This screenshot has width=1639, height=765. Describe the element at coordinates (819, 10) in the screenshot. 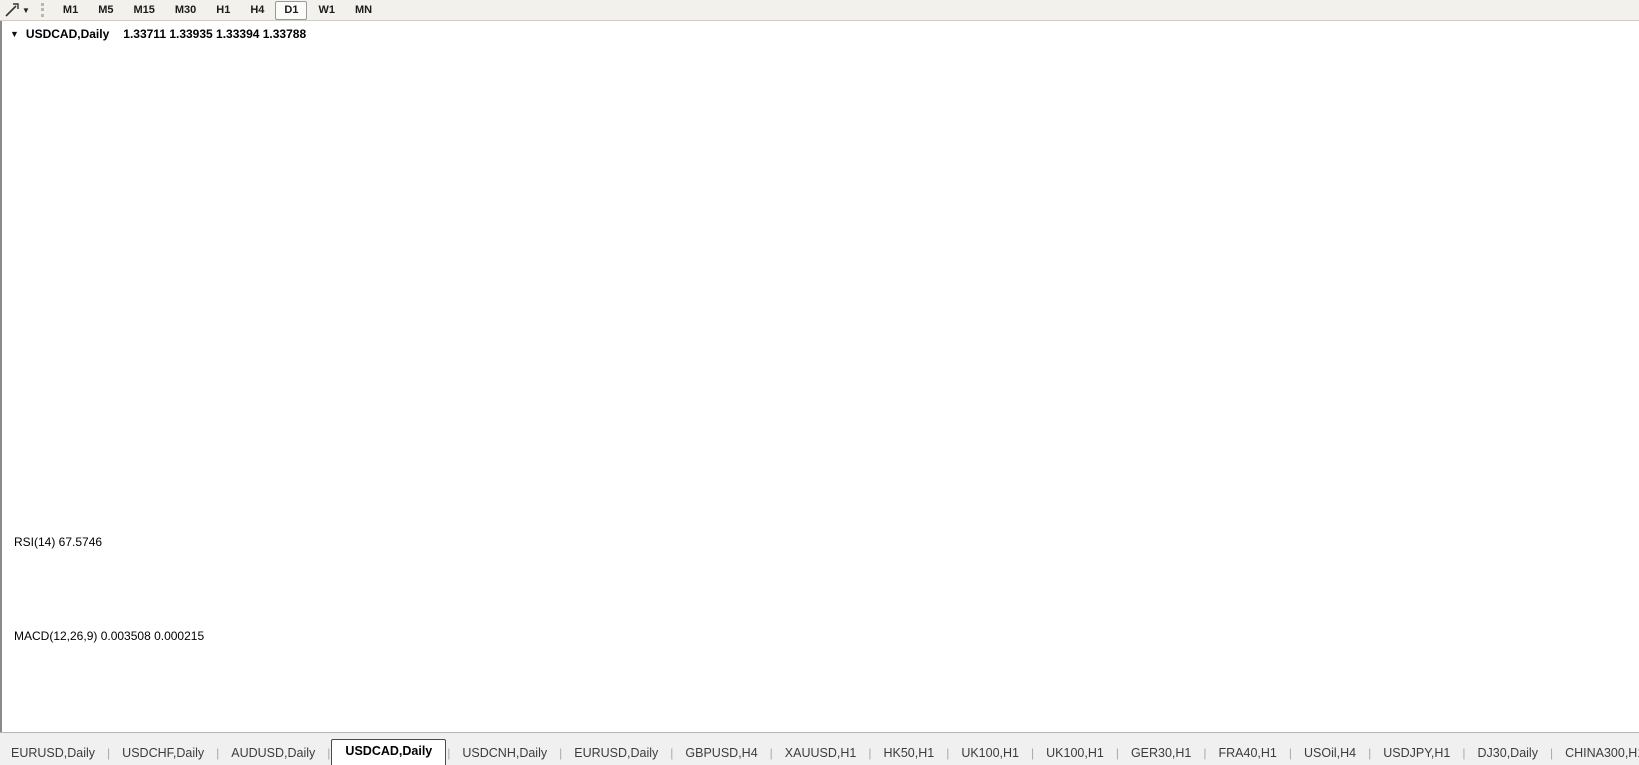

I see `timeframe-toolbar: ▼ M1 M5 M15 M30 H1 H4 D1 W1 MN` at that location.